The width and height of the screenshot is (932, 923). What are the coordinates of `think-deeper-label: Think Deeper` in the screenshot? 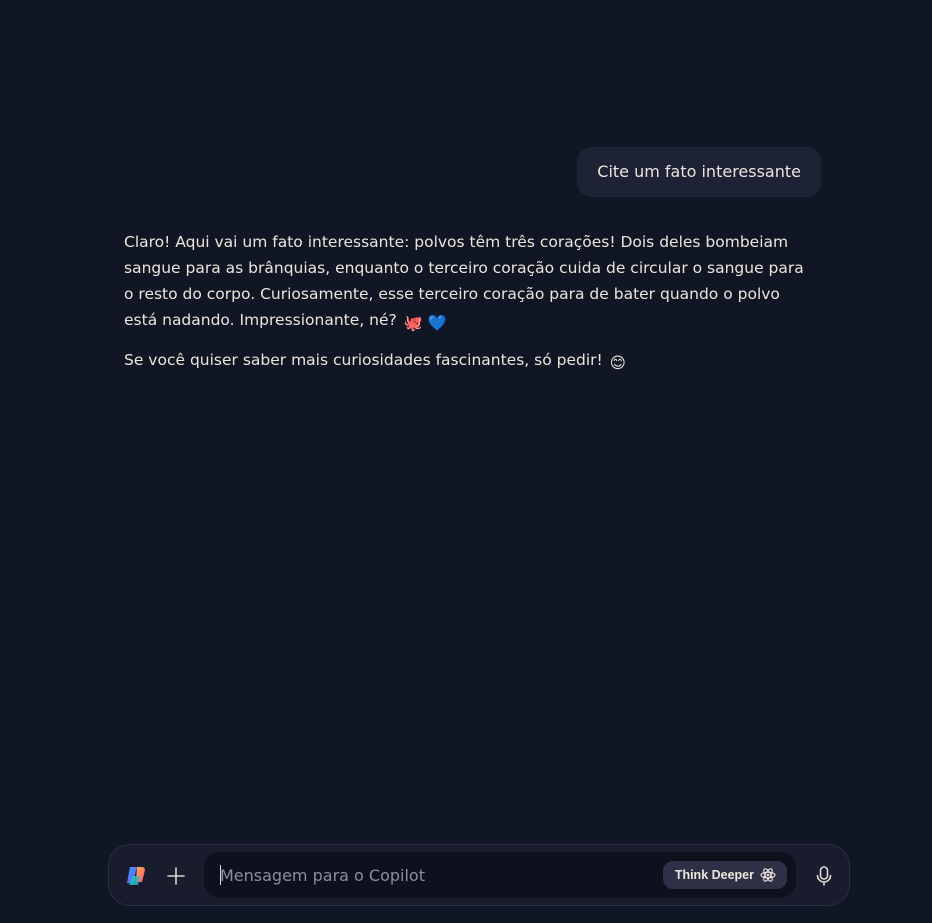 It's located at (714, 875).